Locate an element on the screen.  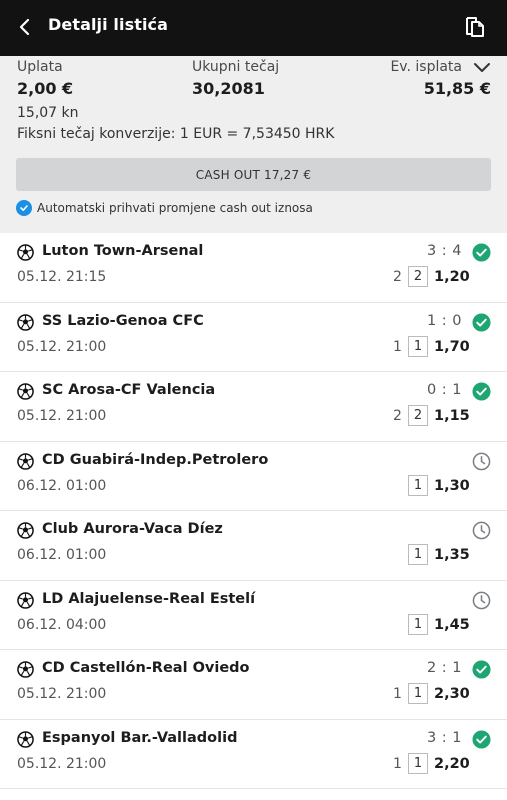
match-name: SC Arosa-CF Valencia is located at coordinates (129, 390).